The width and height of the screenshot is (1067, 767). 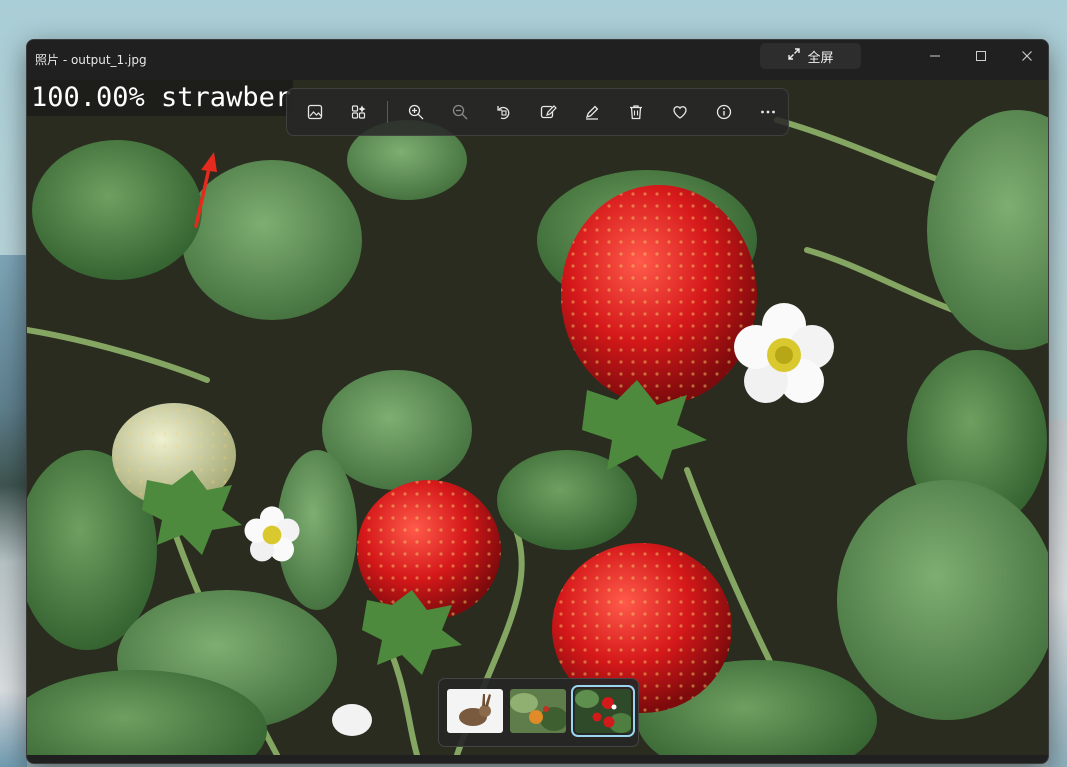 I want to click on draw-button, so click(x=592, y=112).